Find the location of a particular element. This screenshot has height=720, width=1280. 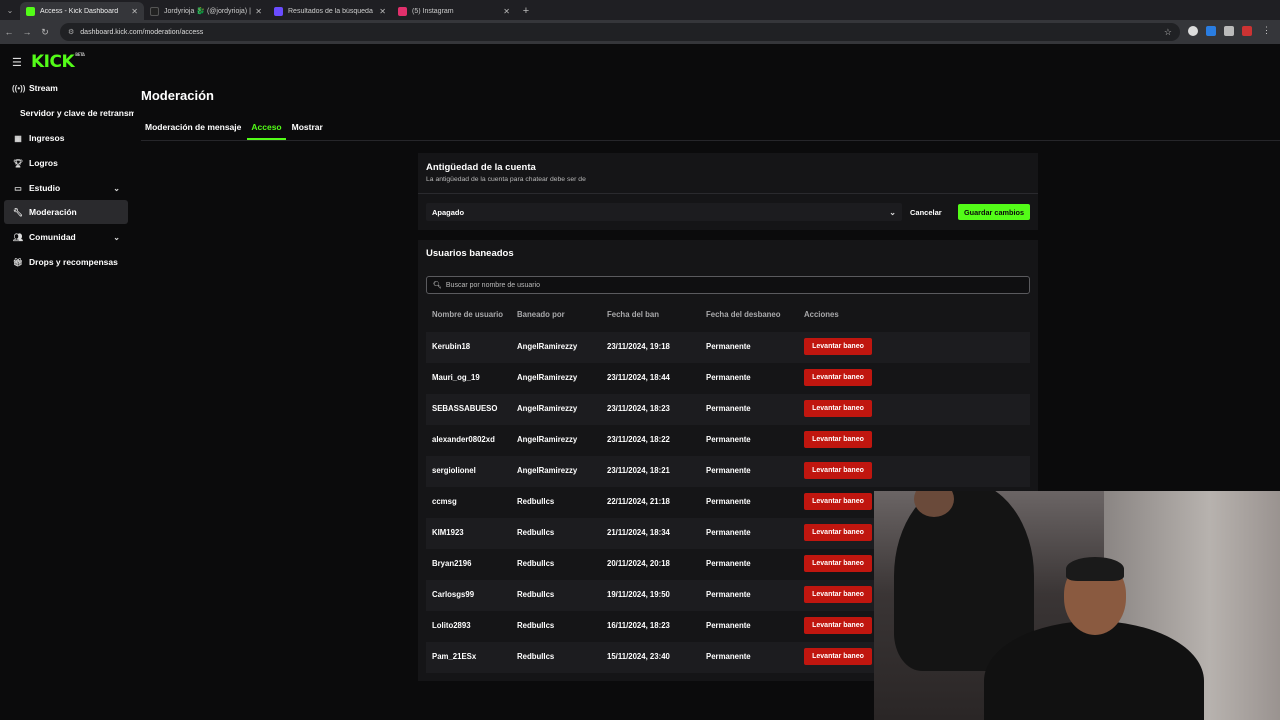

ban-date-cell: 23/11/2024, 18:23 is located at coordinates (638, 408).